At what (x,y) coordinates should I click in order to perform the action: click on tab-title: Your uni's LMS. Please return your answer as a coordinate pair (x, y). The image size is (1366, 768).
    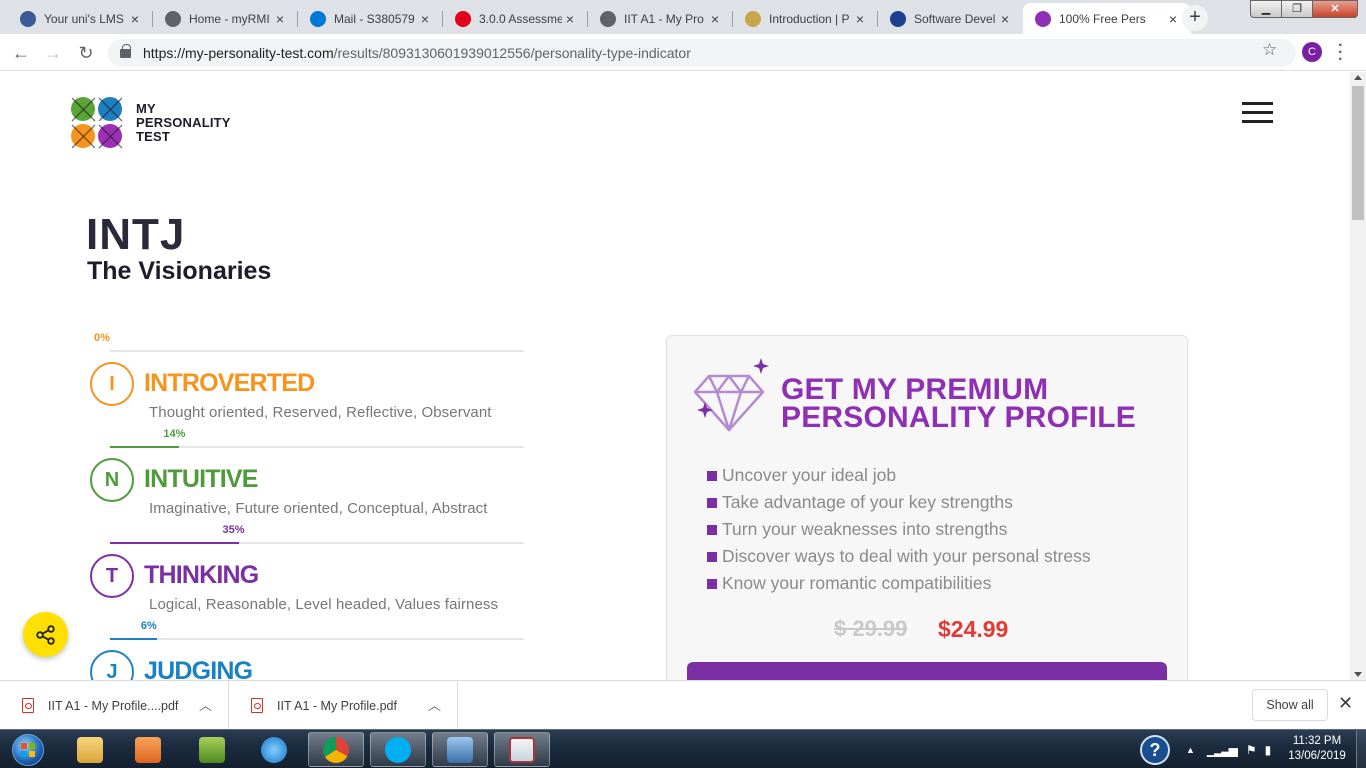
    Looking at the image, I should click on (84, 18).